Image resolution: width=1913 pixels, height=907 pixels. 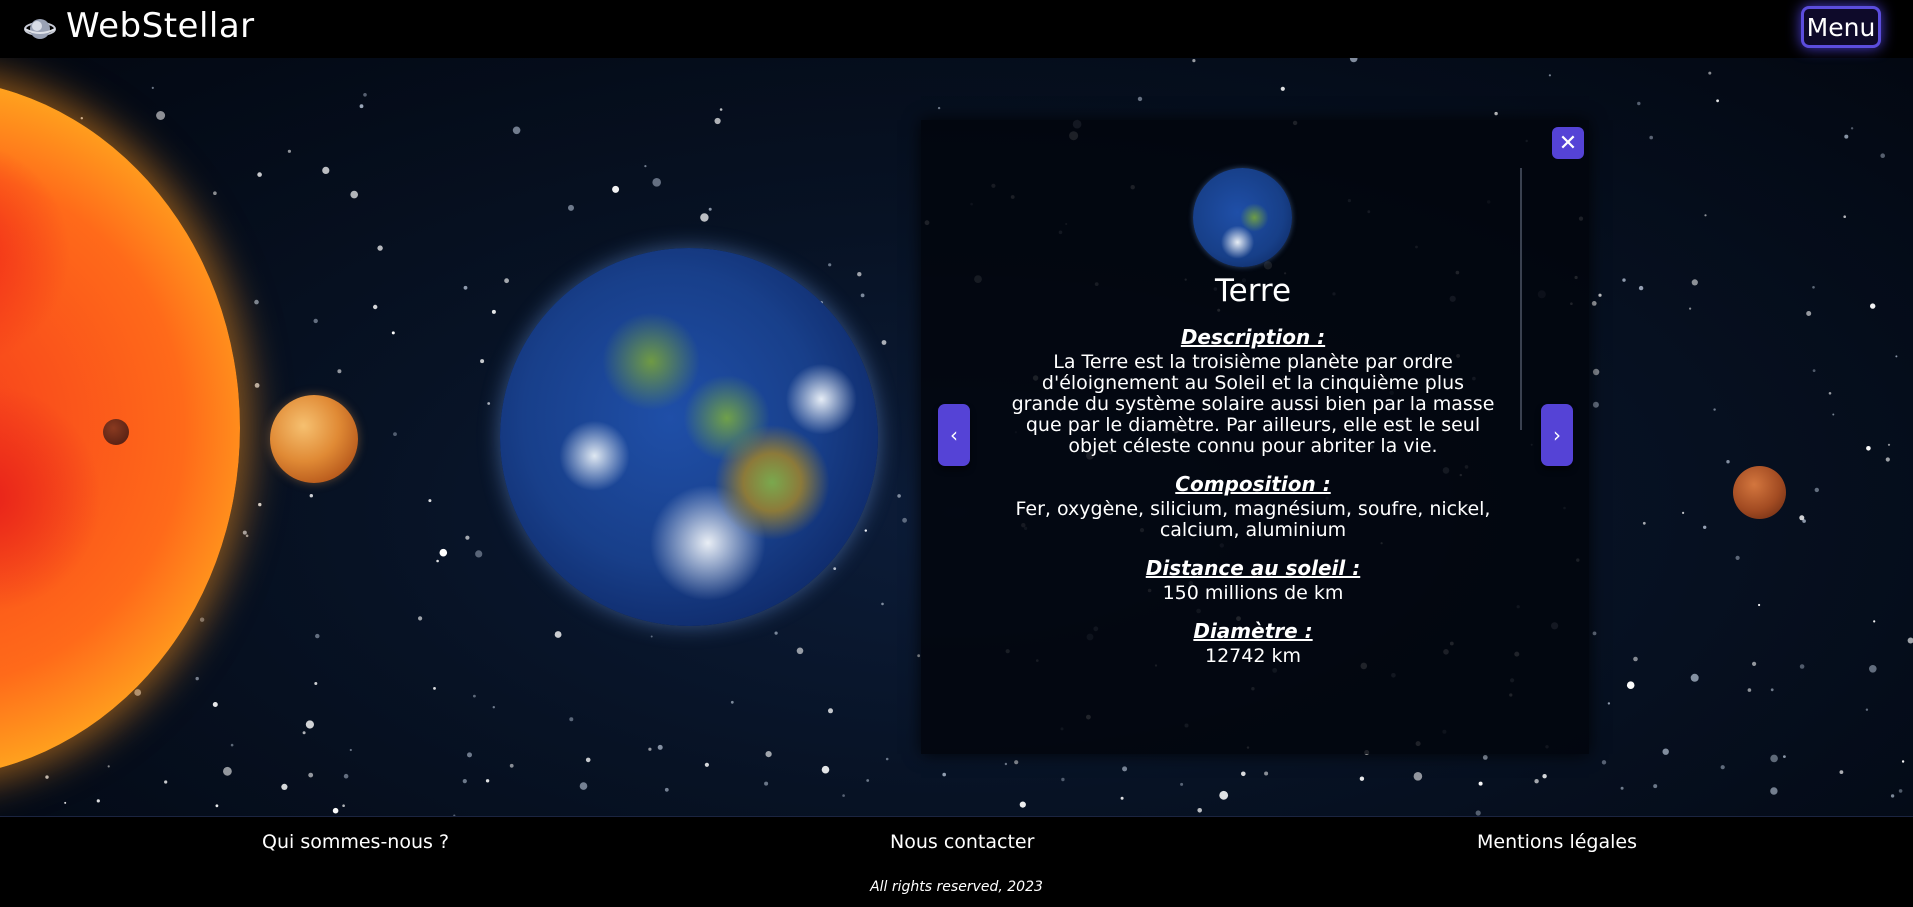 I want to click on diameter-heading: Diamètre :, so click(x=1253, y=631).